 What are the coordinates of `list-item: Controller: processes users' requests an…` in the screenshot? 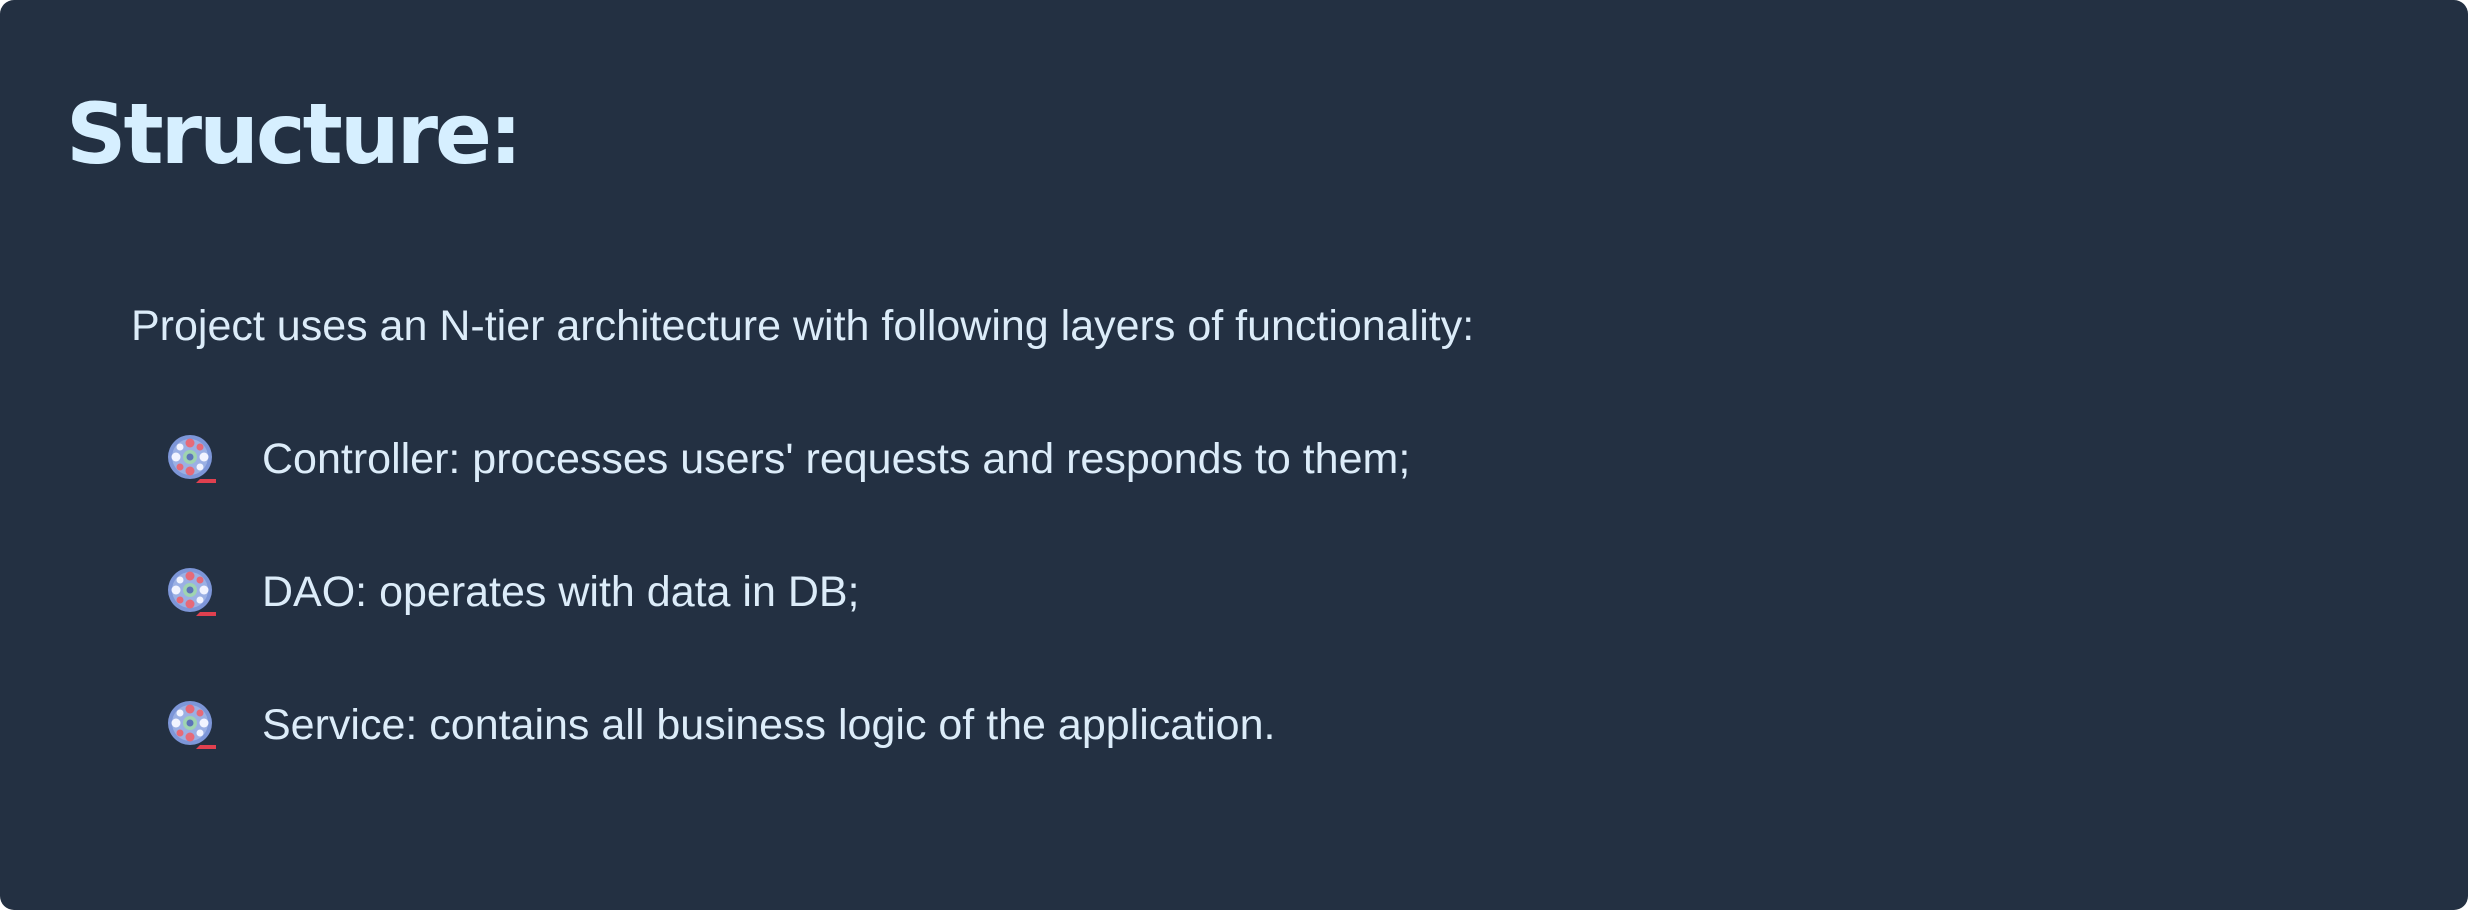 It's located at (966, 459).